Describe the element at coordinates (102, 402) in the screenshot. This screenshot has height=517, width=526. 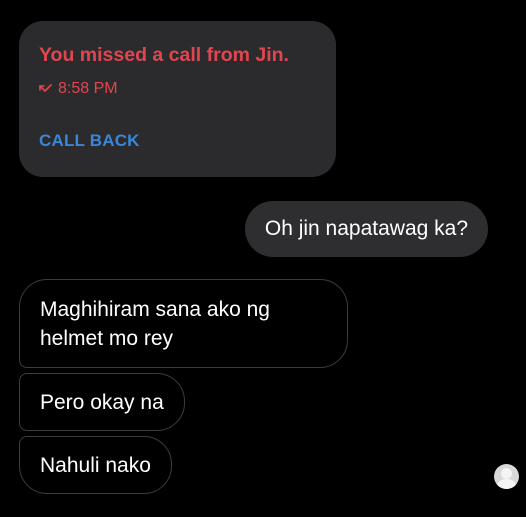
I see `incoming-message: Pero okay na` at that location.